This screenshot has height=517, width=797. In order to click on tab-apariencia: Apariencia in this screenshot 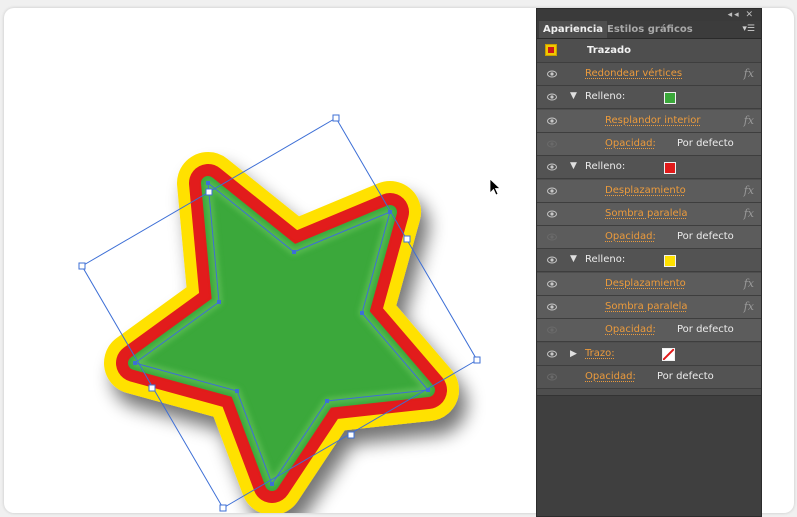, I will do `click(573, 29)`.